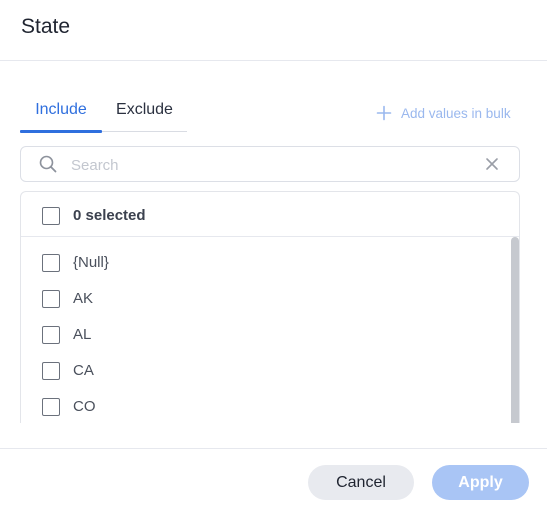  What do you see at coordinates (361, 482) in the screenshot?
I see `cancel-button: Cancel` at bounding box center [361, 482].